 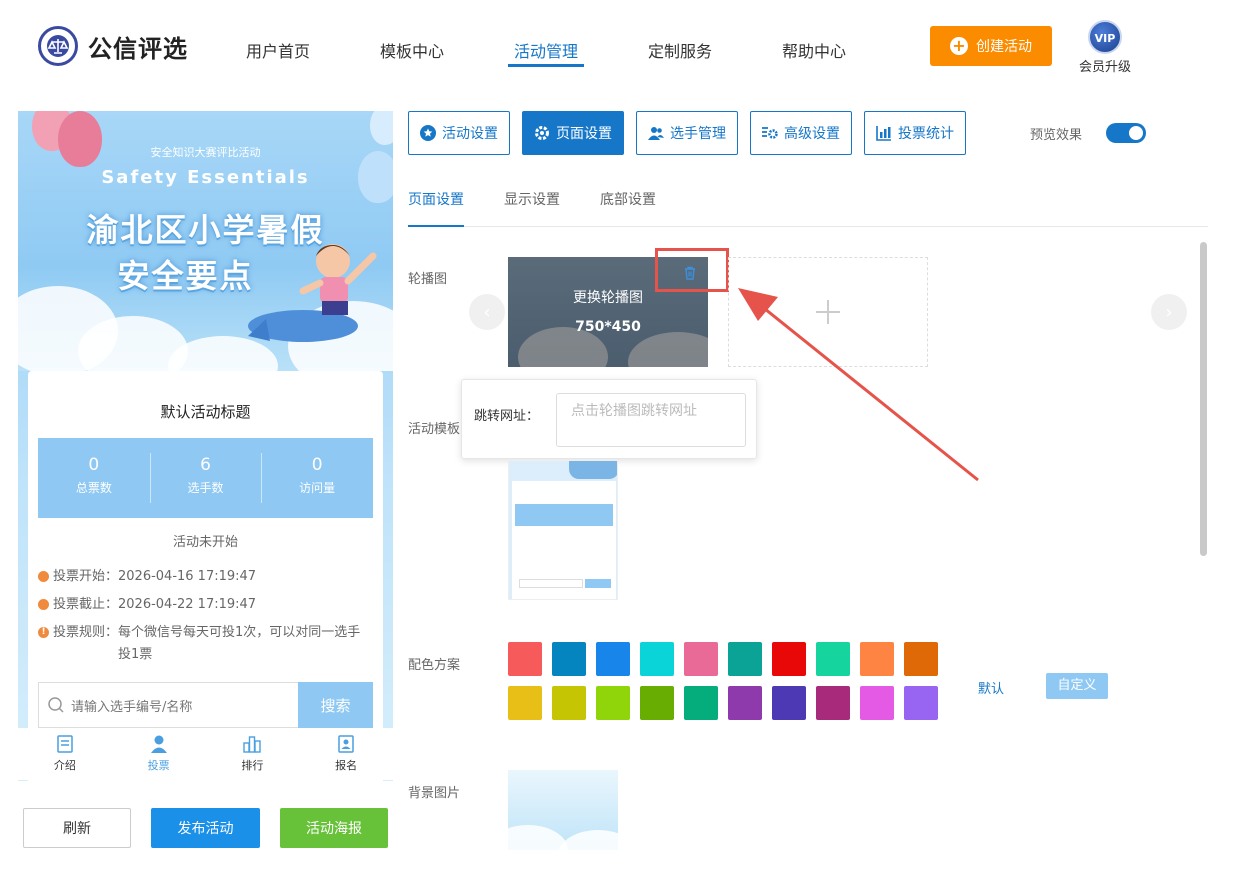 What do you see at coordinates (147, 577) in the screenshot?
I see `vote-start-row: 投票开始：2026-04-16 17:19:47` at bounding box center [147, 577].